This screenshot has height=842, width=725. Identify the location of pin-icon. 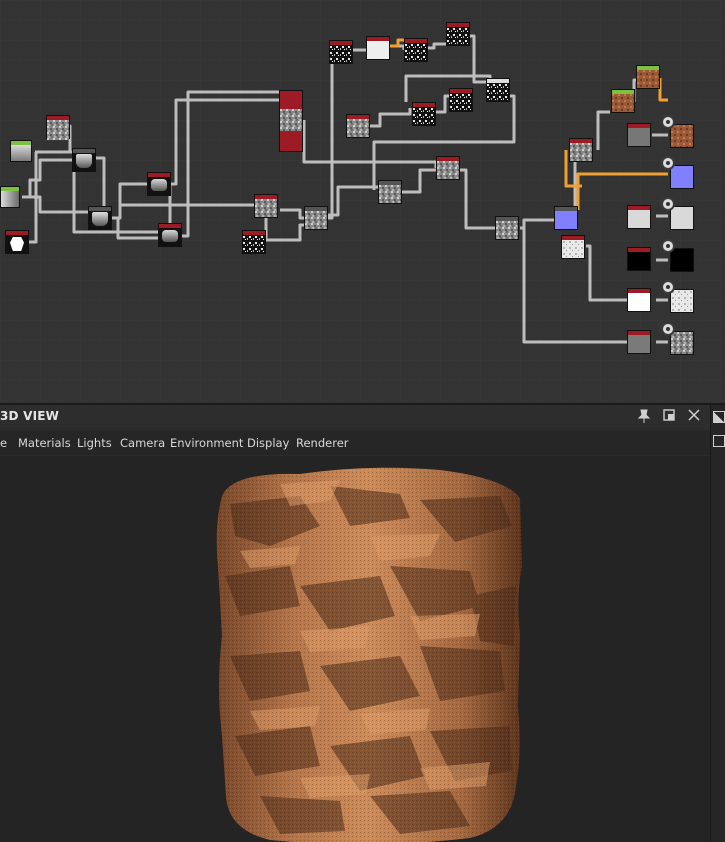
(644, 418).